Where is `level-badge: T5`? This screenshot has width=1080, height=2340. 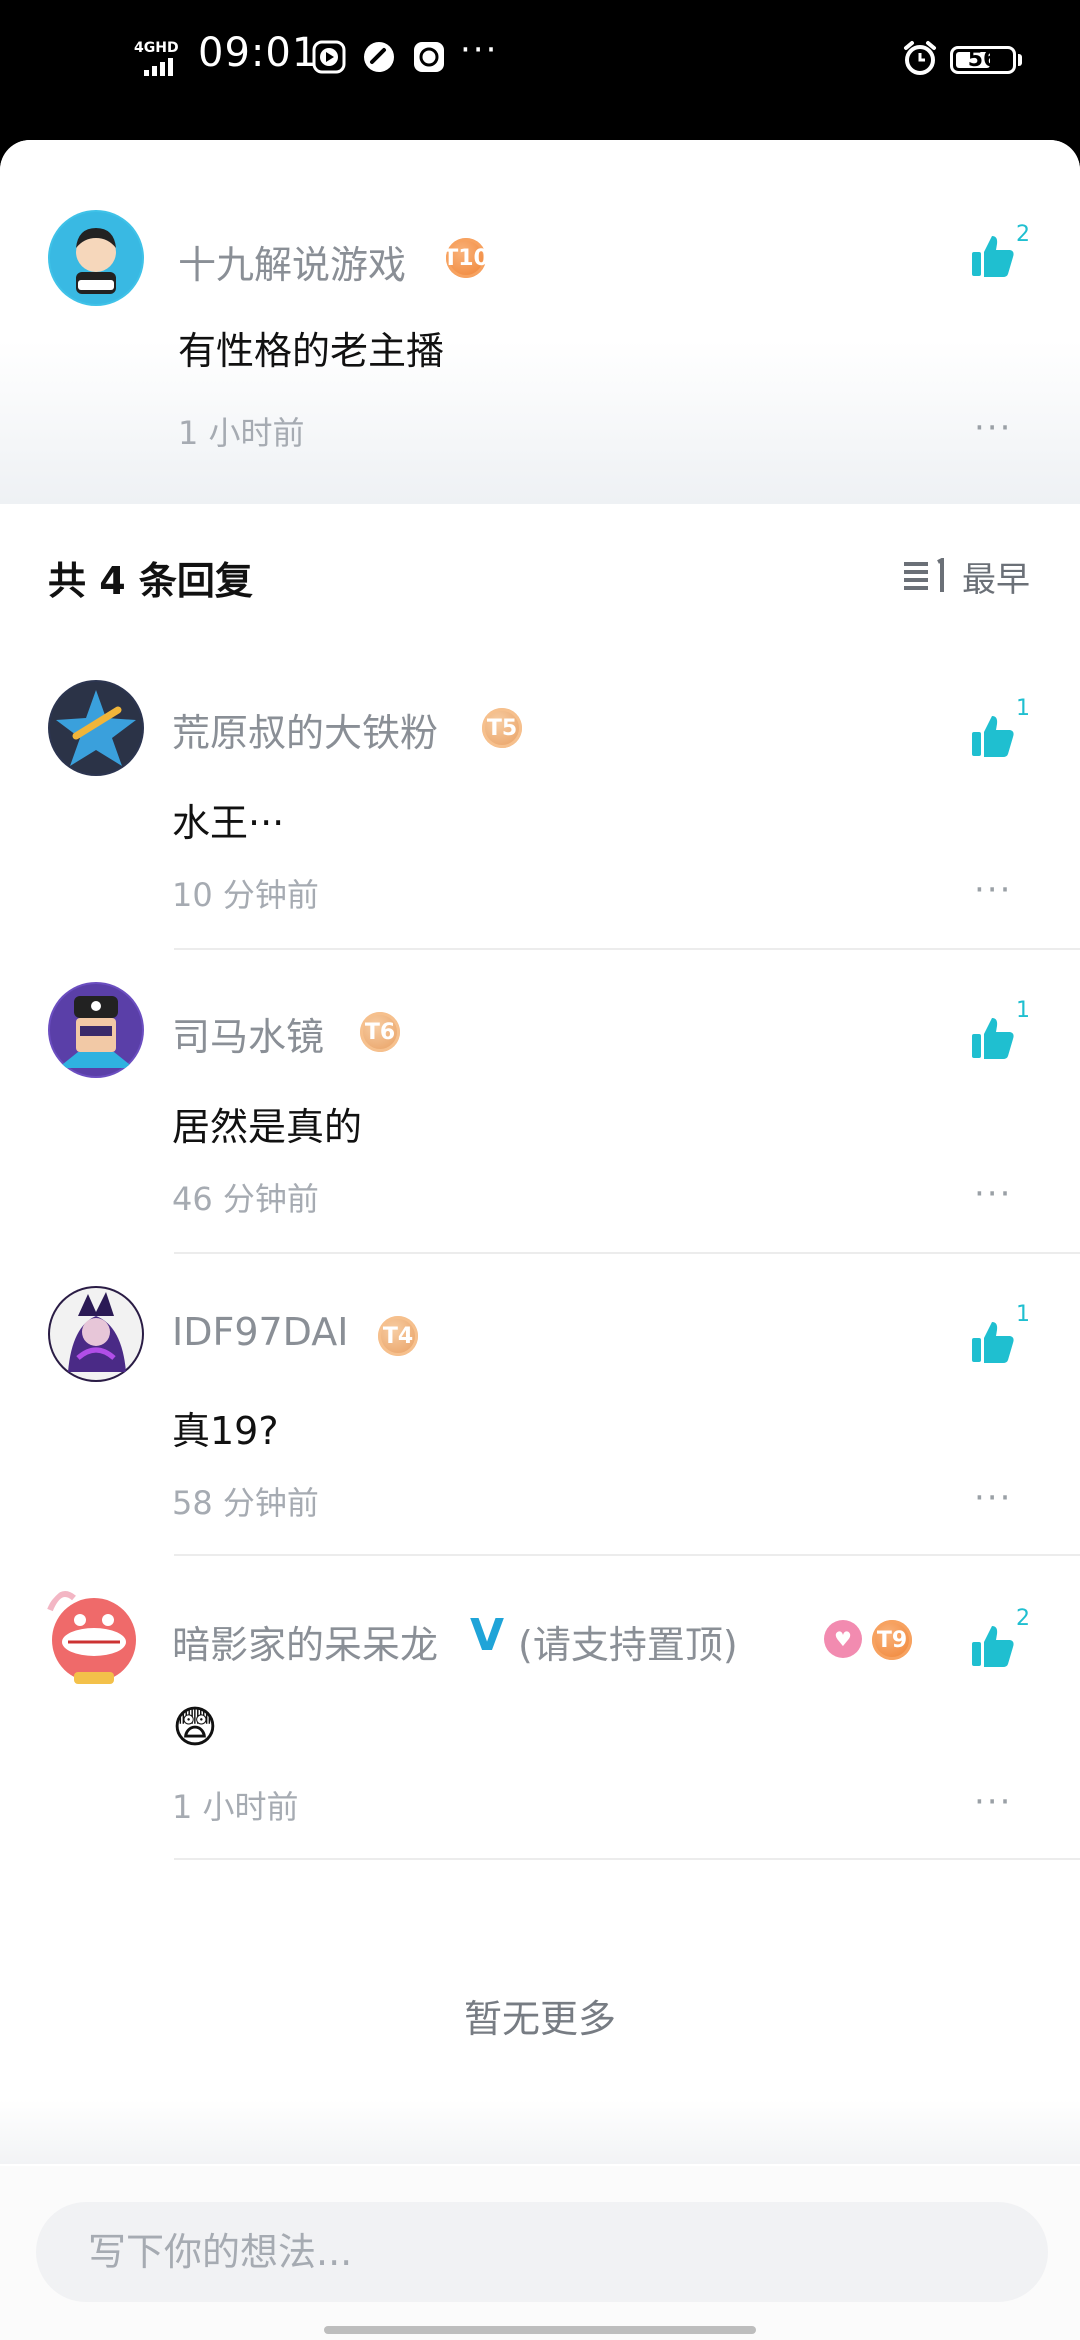 level-badge: T5 is located at coordinates (502, 728).